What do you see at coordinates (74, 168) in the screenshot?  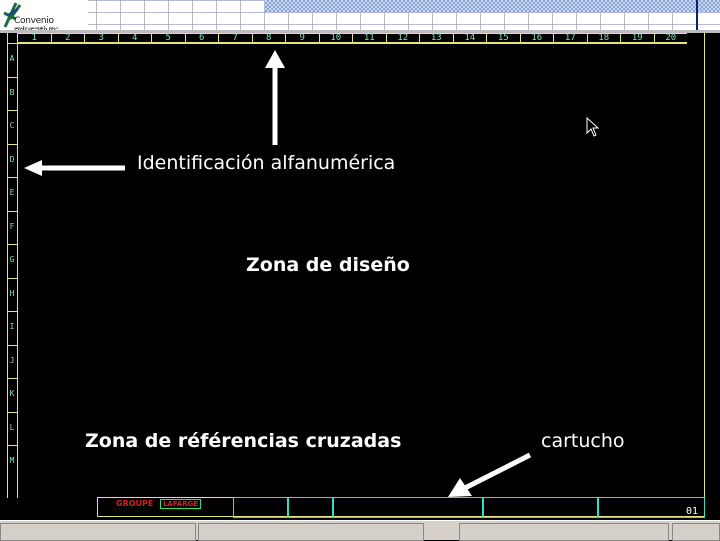 I see `arrow-left-icon` at bounding box center [74, 168].